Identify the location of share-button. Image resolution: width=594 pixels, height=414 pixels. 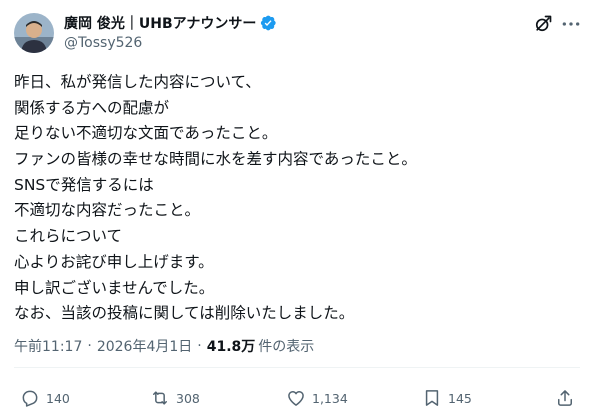
(568, 398).